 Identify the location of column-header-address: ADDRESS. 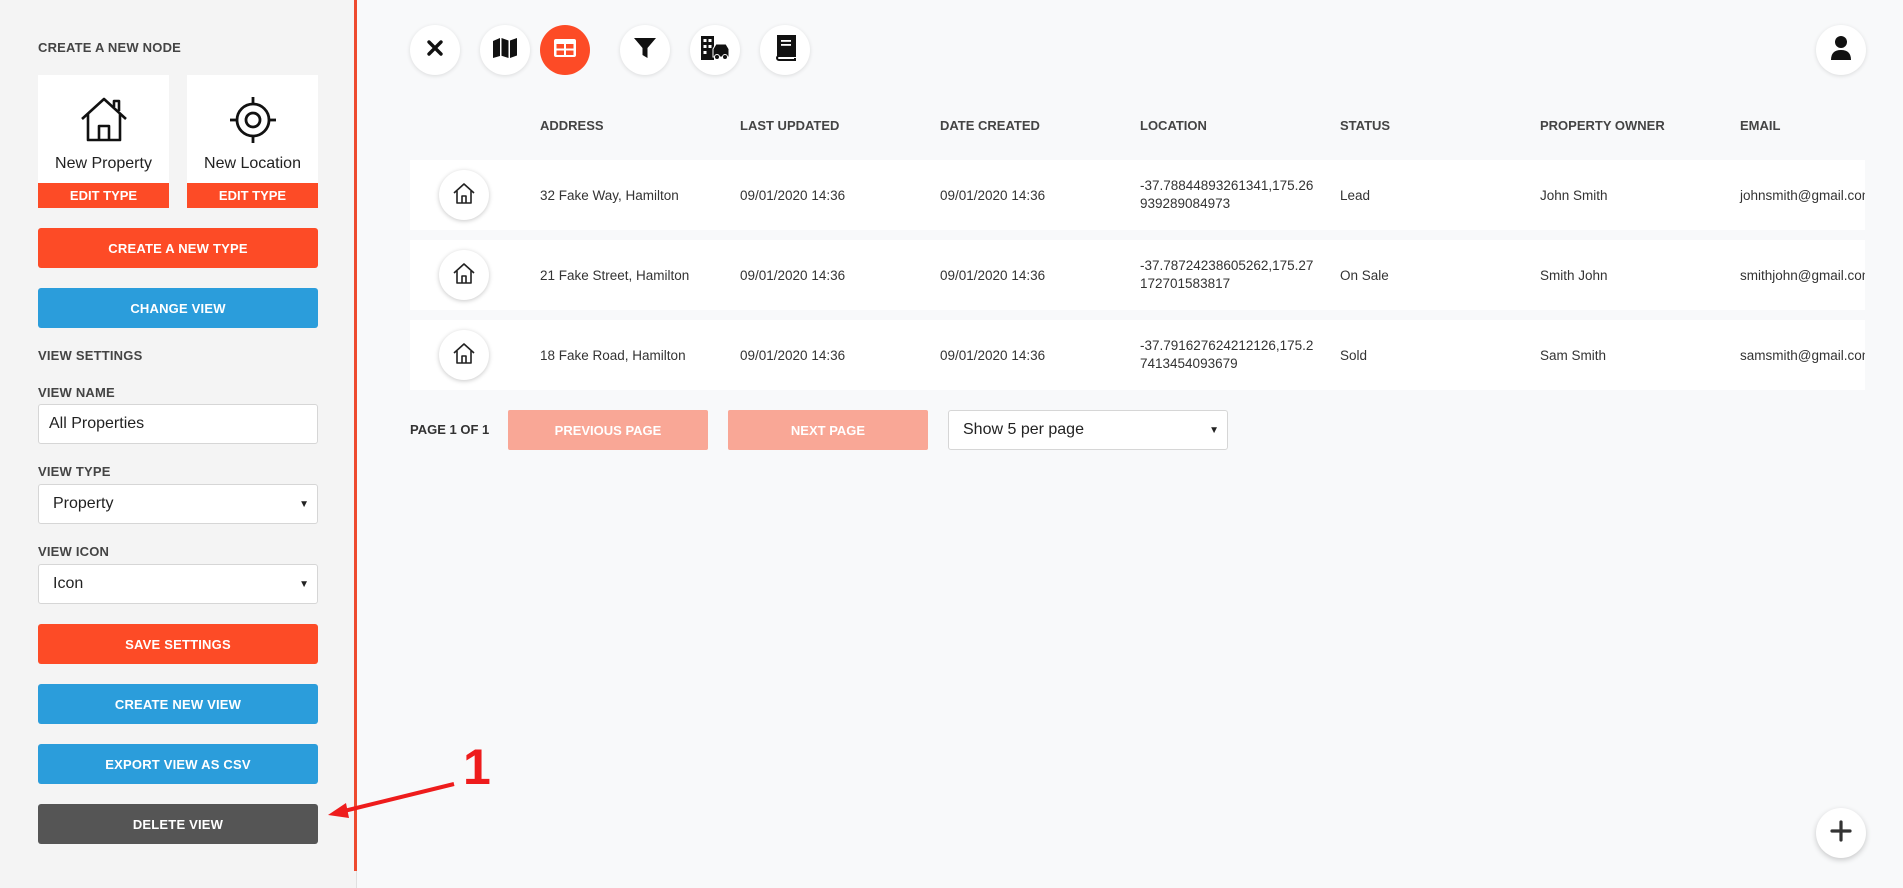
(572, 125).